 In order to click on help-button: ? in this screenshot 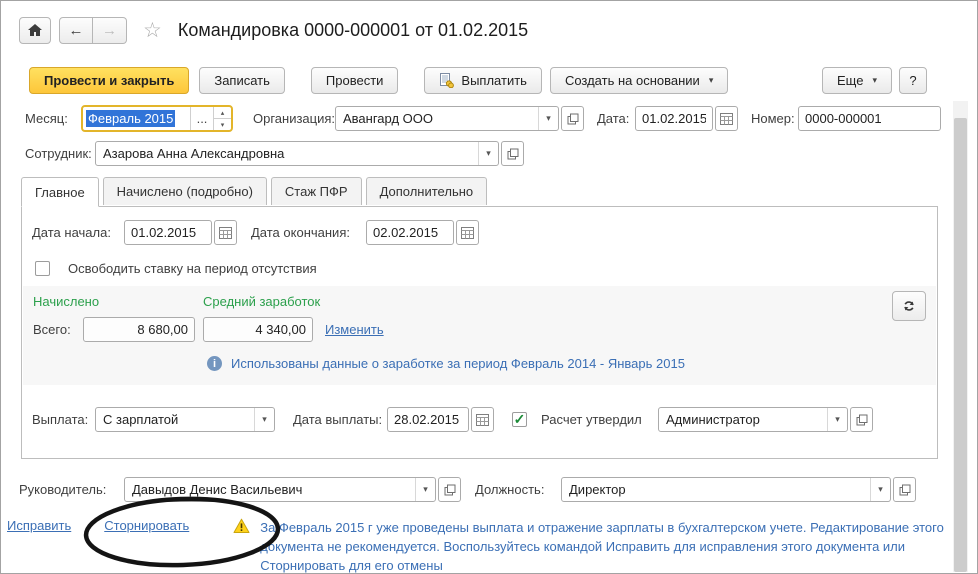, I will do `click(913, 80)`.